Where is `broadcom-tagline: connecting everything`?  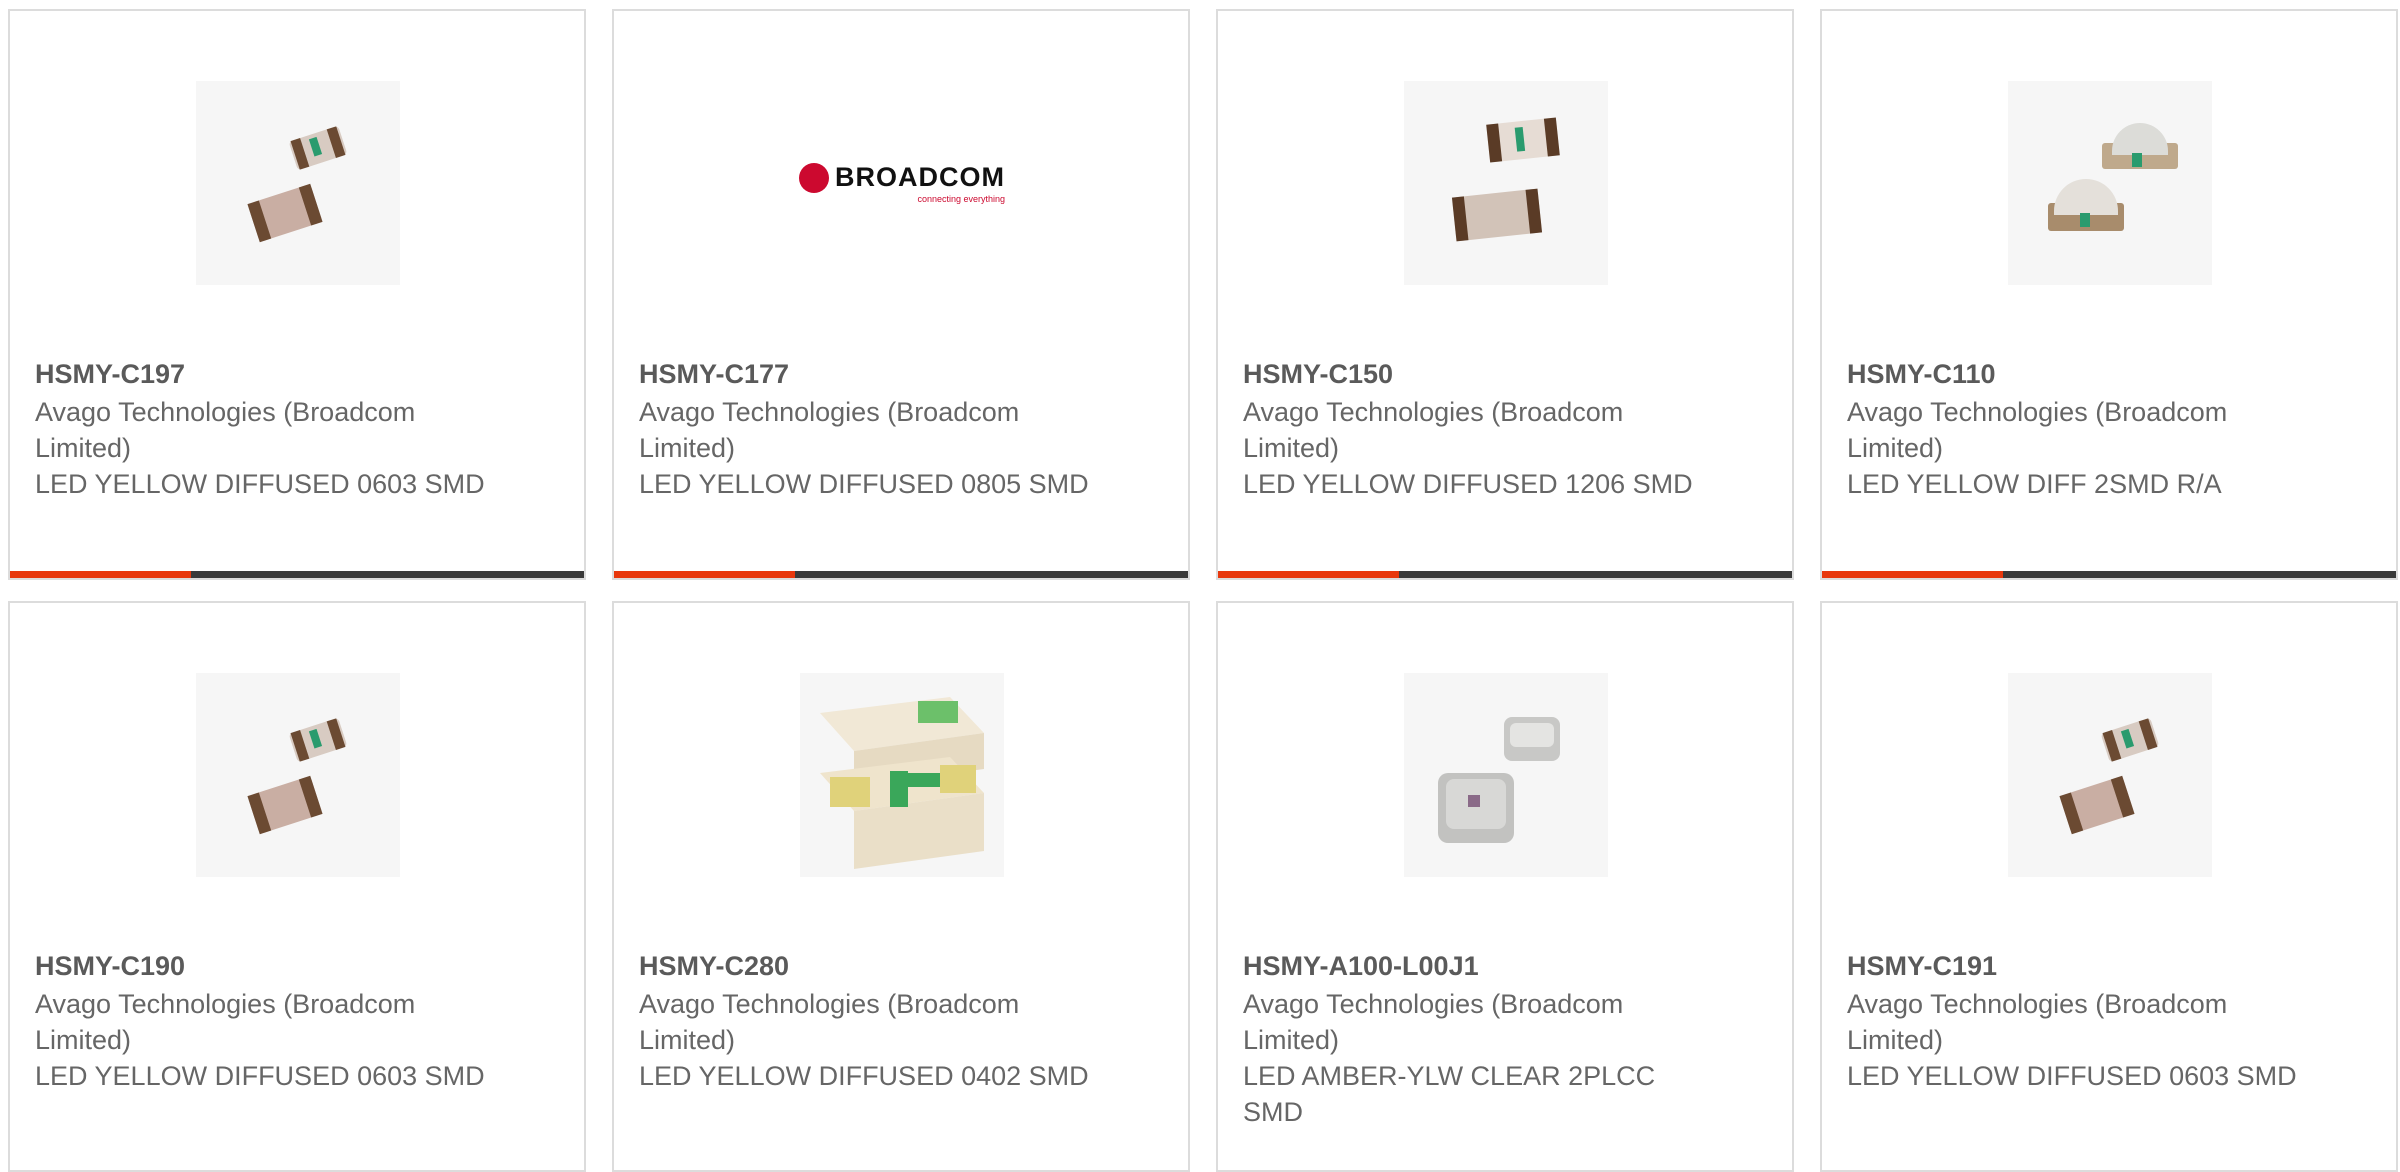
broadcom-tagline: connecting everything is located at coordinates (961, 199).